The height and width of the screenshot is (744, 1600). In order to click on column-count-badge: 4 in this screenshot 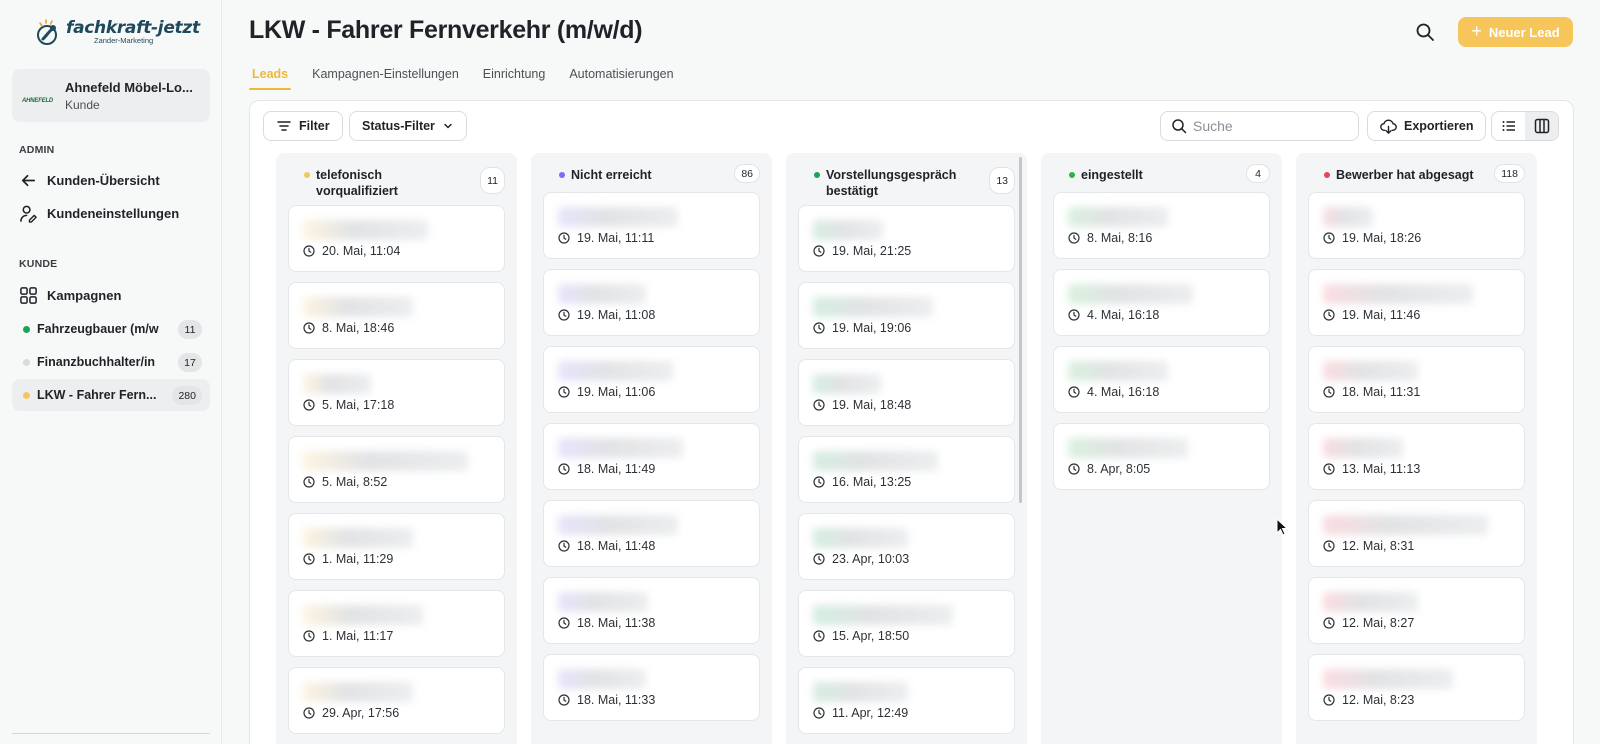, I will do `click(1258, 173)`.